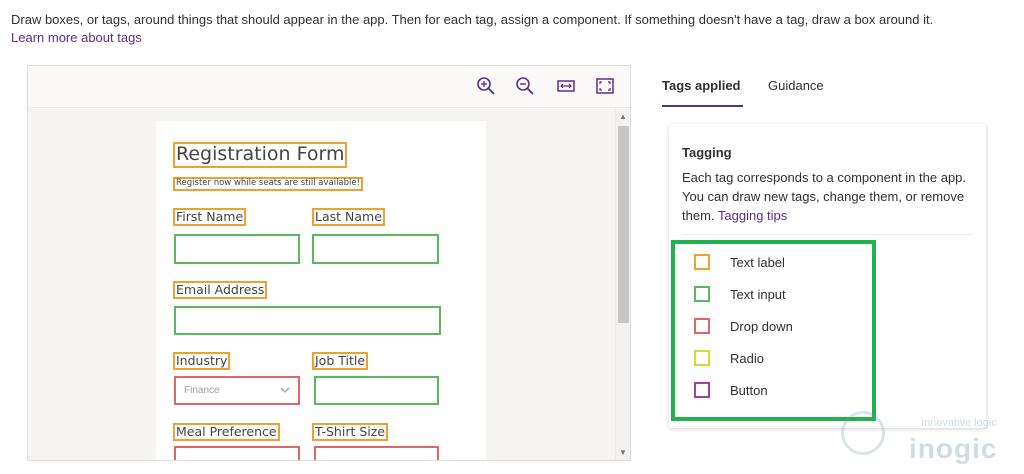  I want to click on legend-label: Radio, so click(747, 358).